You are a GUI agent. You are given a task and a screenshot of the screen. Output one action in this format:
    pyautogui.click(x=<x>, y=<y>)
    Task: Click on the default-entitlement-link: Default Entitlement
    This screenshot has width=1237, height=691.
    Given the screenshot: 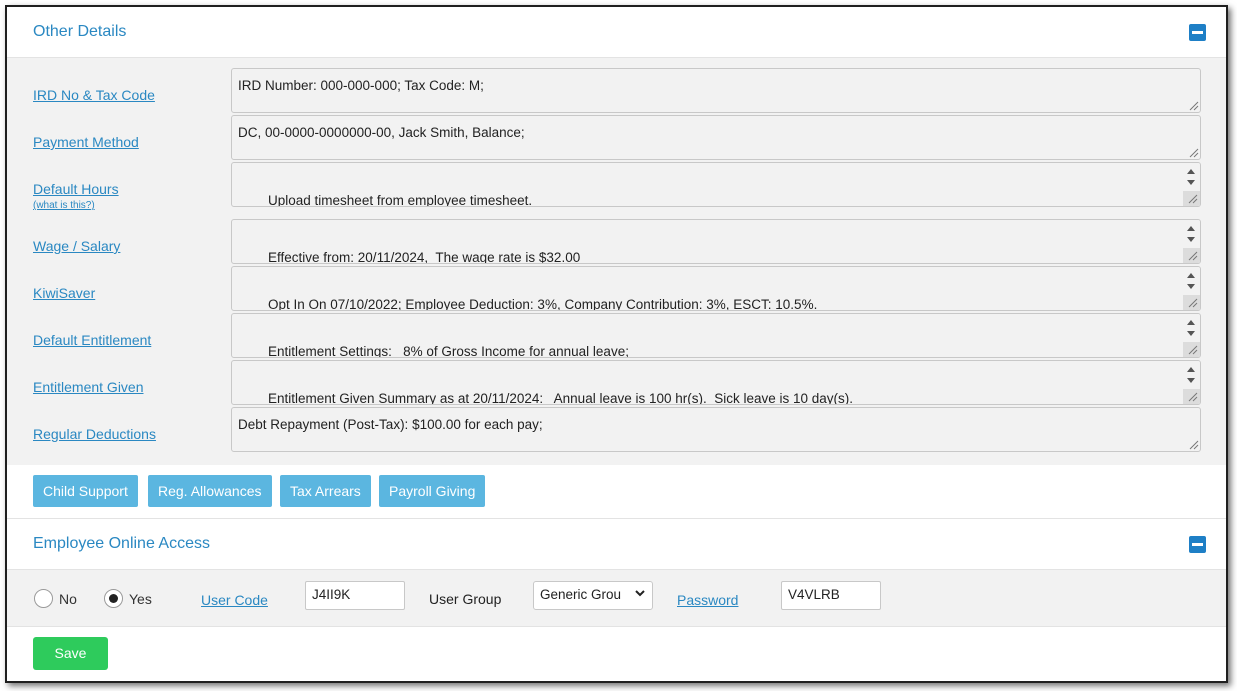 What is the action you would take?
    pyautogui.click(x=92, y=340)
    